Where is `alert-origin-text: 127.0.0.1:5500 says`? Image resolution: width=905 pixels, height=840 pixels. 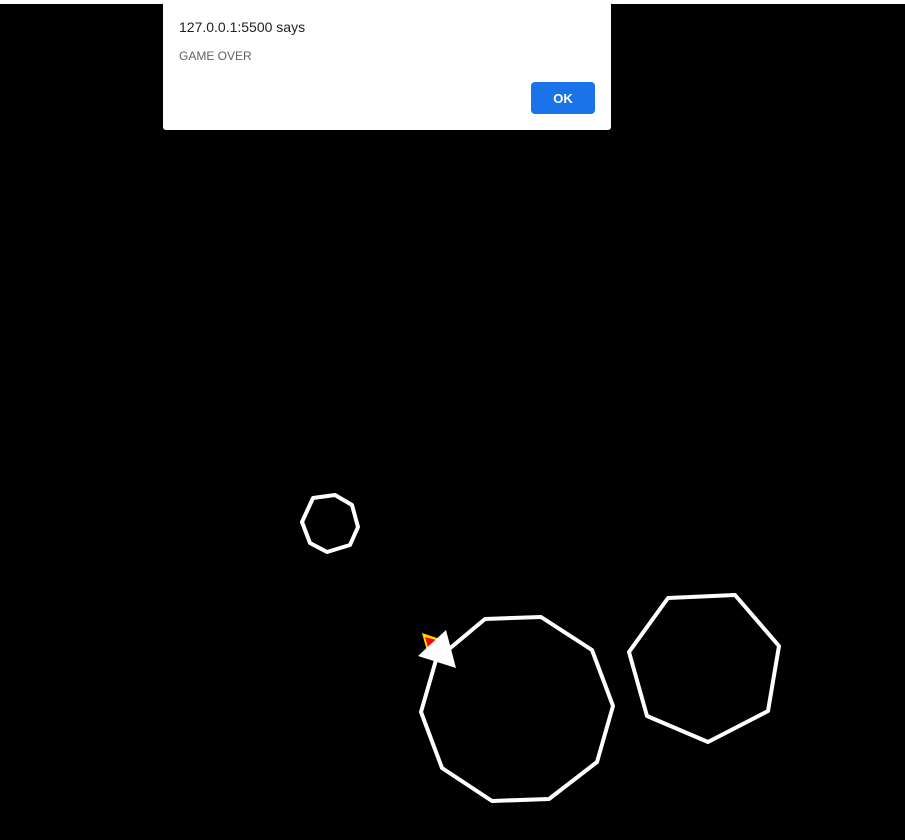
alert-origin-text: 127.0.0.1:5500 says is located at coordinates (242, 27).